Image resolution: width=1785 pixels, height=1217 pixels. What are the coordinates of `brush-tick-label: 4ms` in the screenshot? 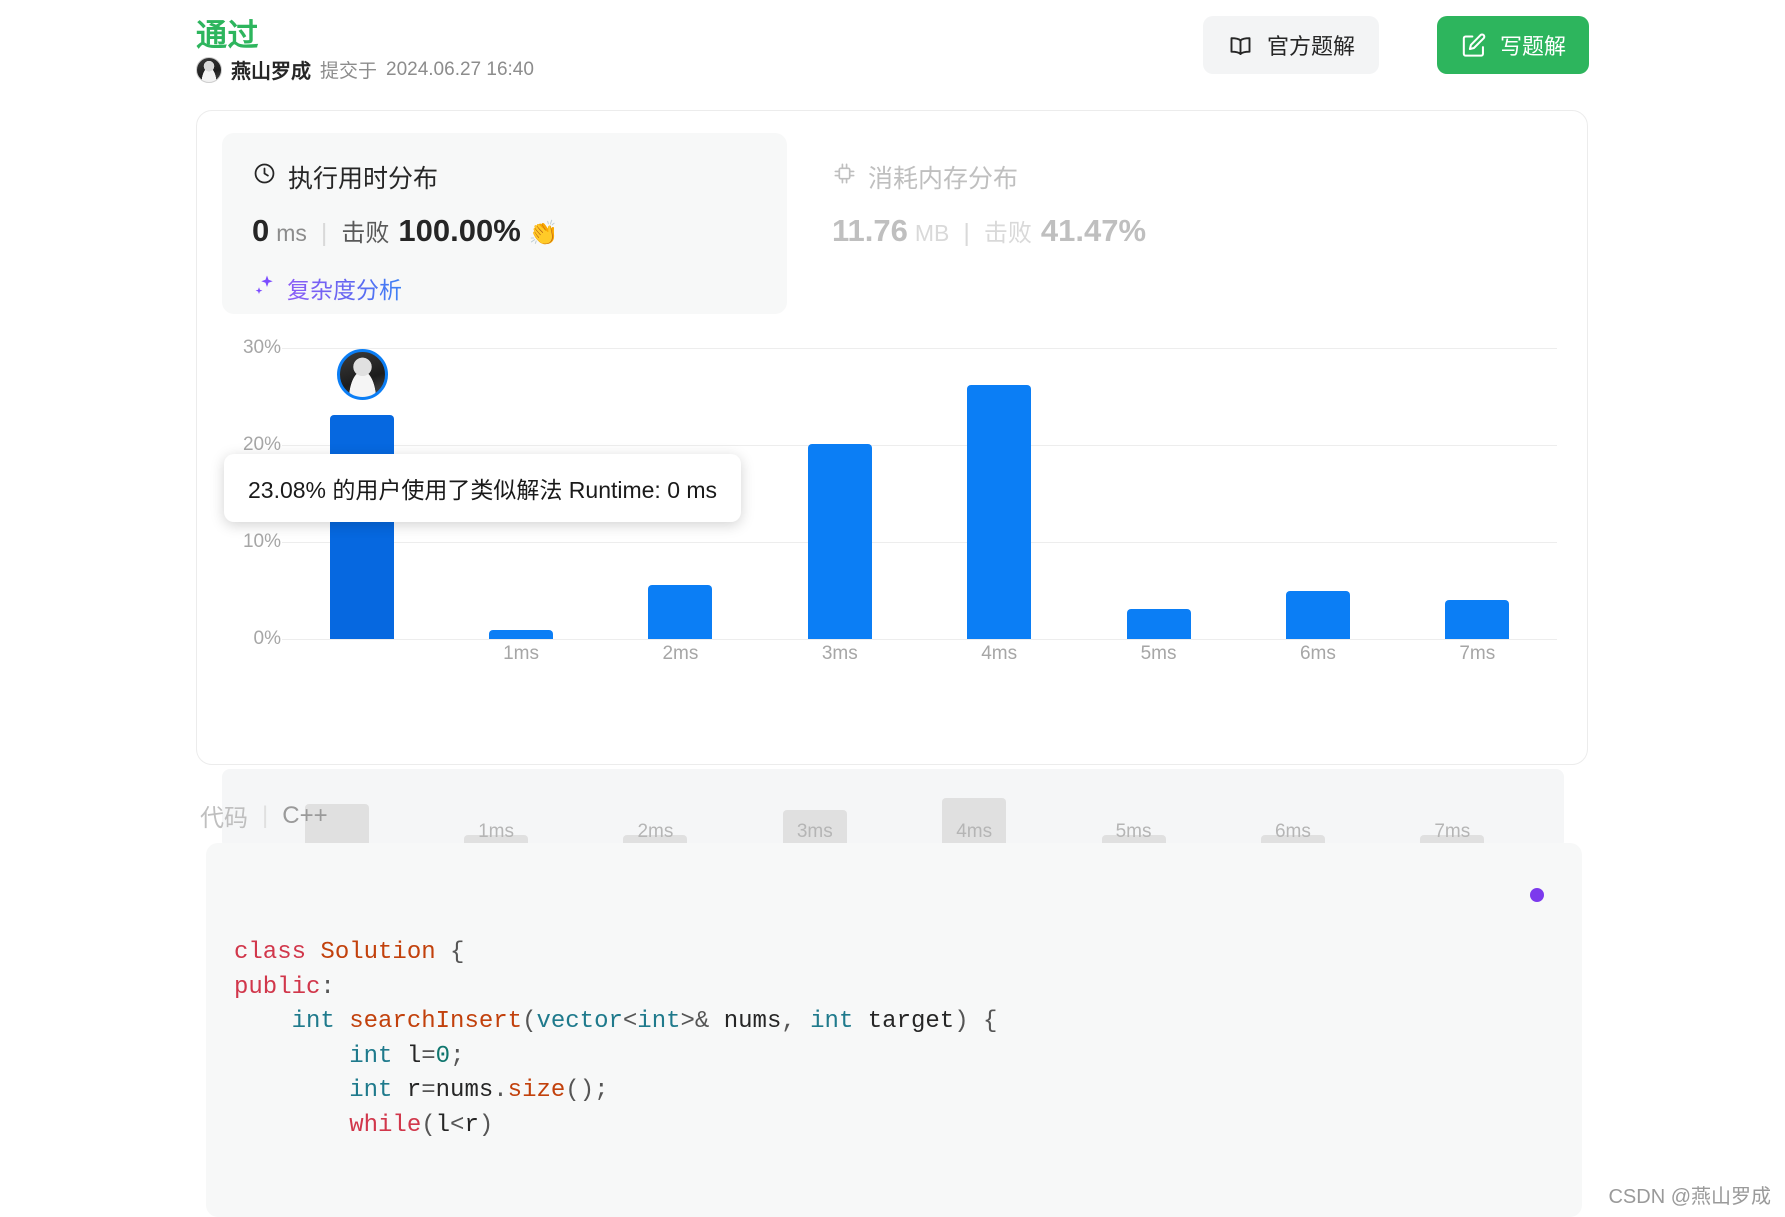 It's located at (974, 831).